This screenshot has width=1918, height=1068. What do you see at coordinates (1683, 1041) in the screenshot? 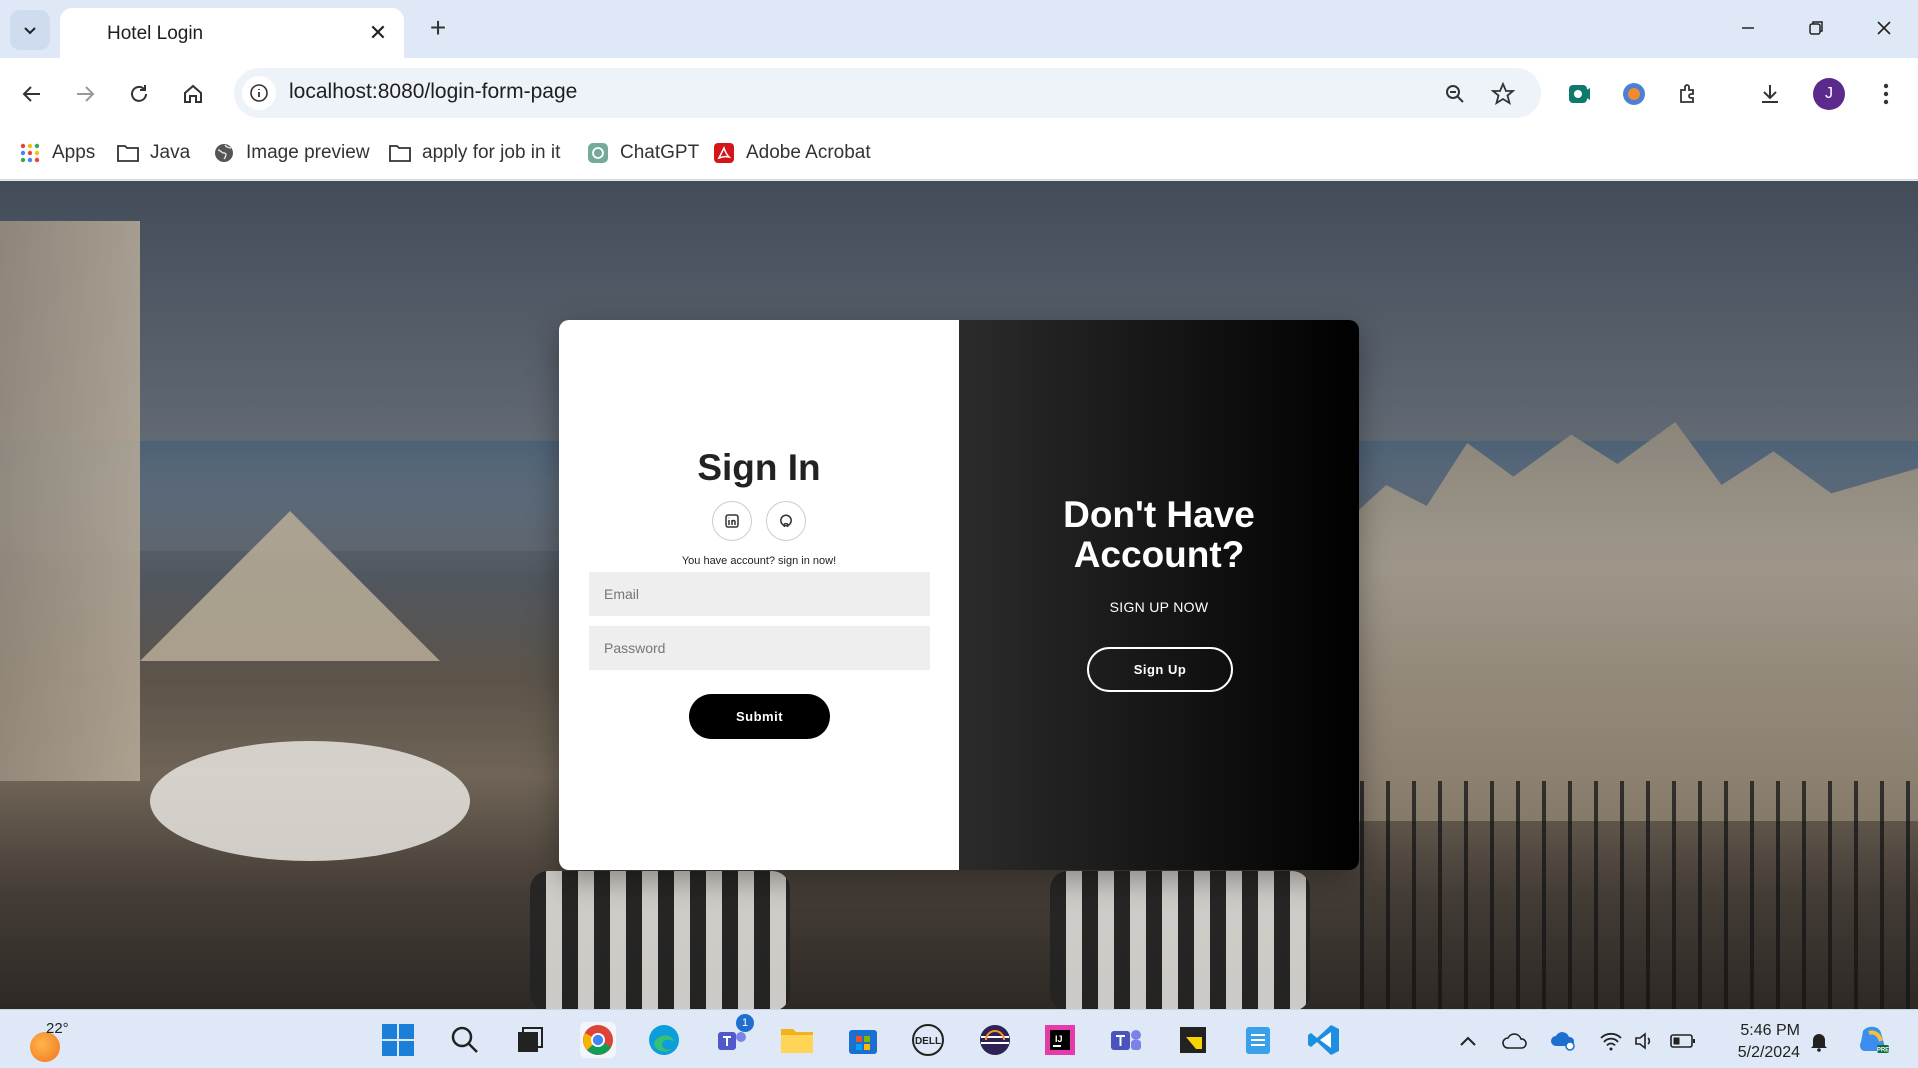
I see `battery-icon` at bounding box center [1683, 1041].